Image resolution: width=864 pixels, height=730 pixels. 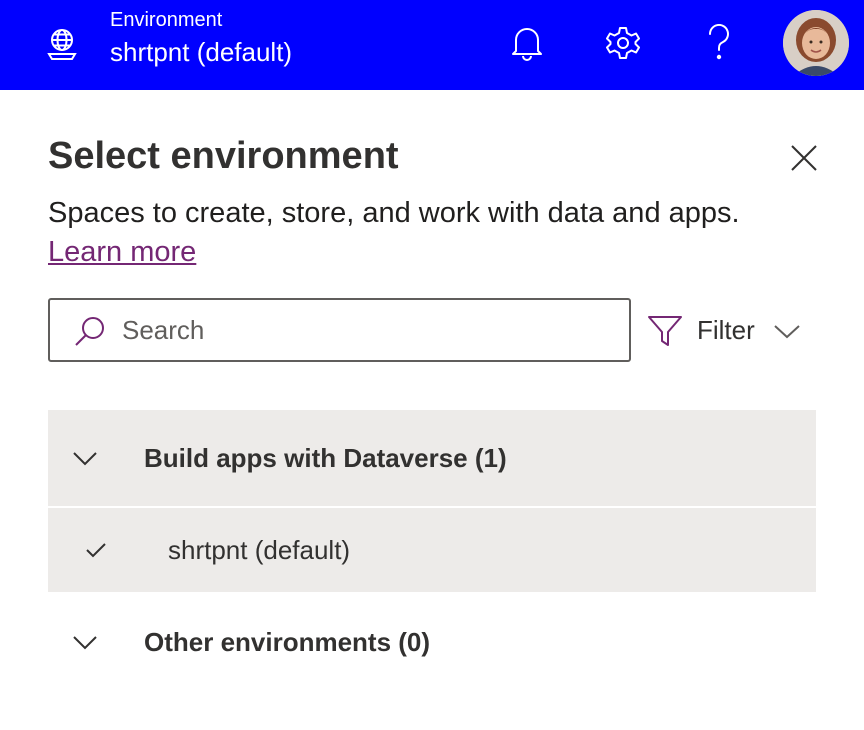 What do you see at coordinates (223, 156) in the screenshot?
I see `panel-title: Select environment` at bounding box center [223, 156].